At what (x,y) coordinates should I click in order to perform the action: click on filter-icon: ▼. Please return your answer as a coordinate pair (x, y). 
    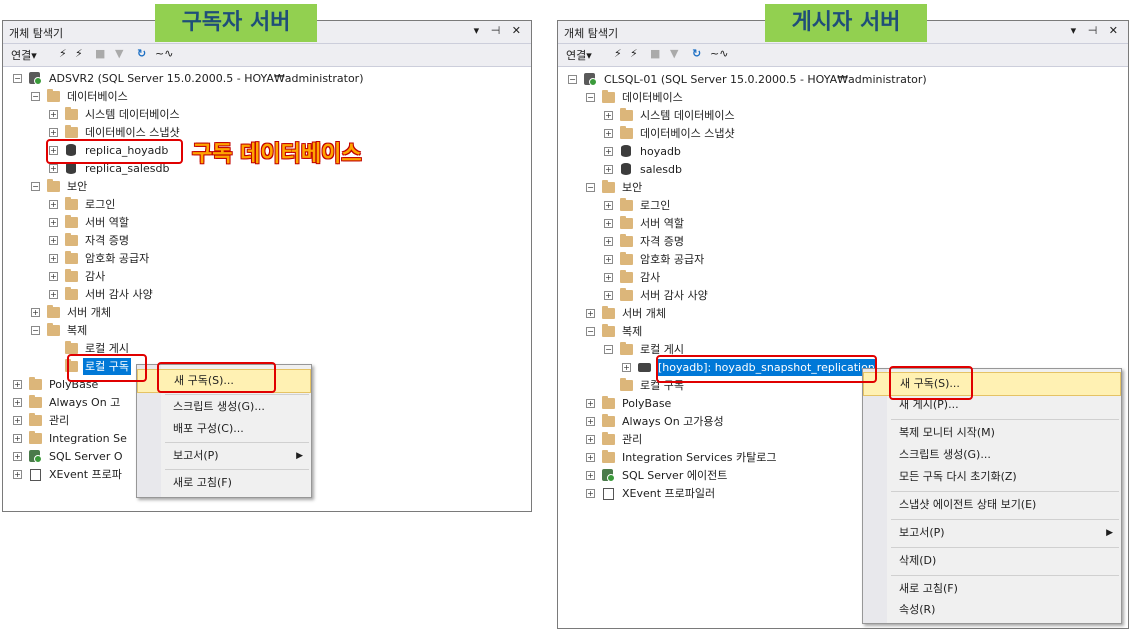
    Looking at the image, I should click on (674, 53).